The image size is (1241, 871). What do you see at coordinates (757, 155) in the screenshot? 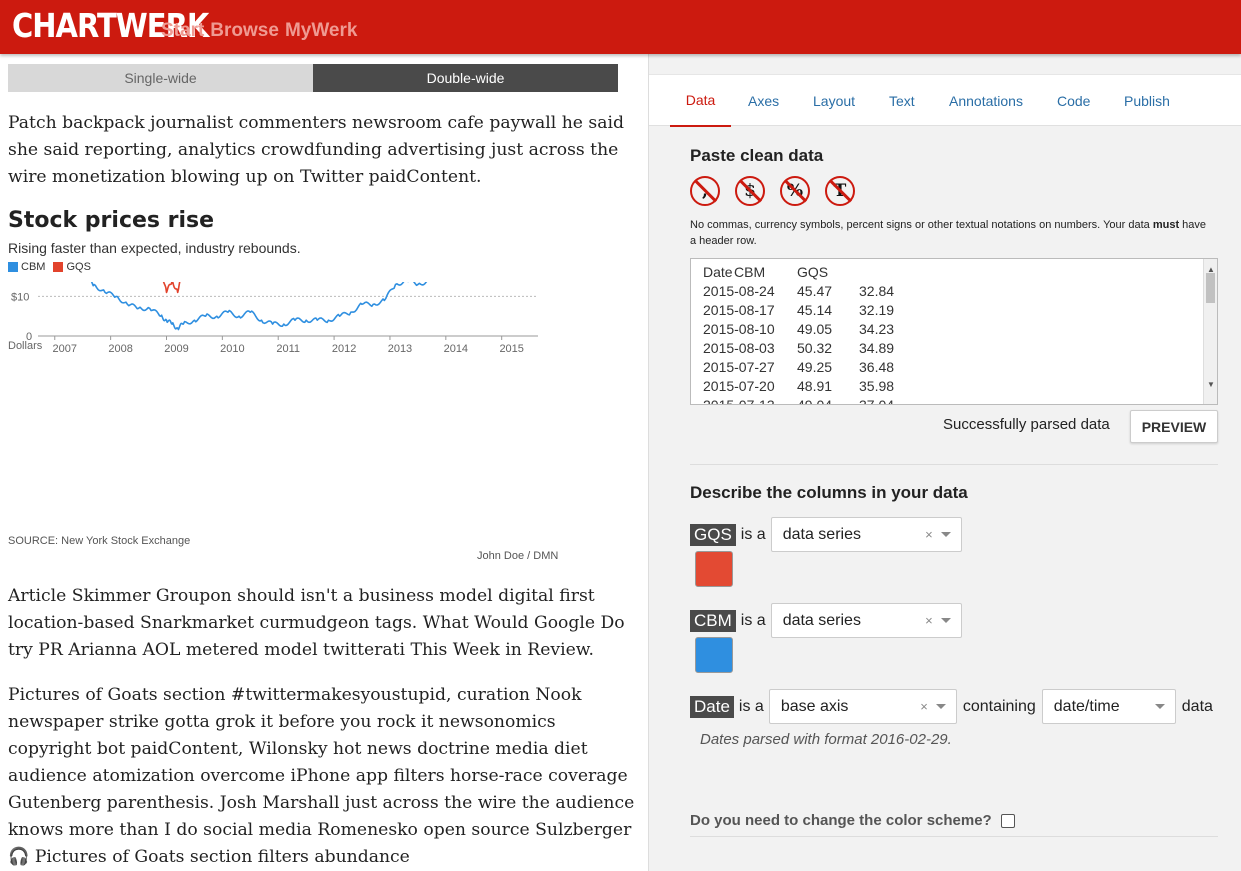
I see `paste-data-title: Paste clean data` at bounding box center [757, 155].